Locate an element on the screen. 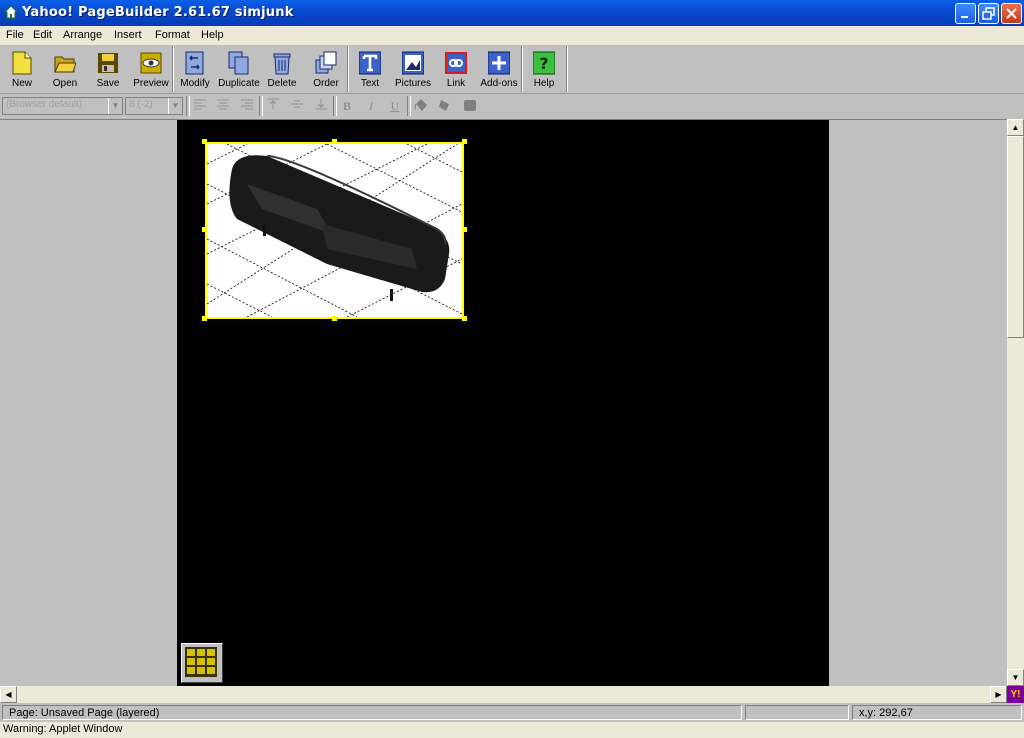 The width and height of the screenshot is (1024, 738). scroll-left-button: ◀ is located at coordinates (8, 694).